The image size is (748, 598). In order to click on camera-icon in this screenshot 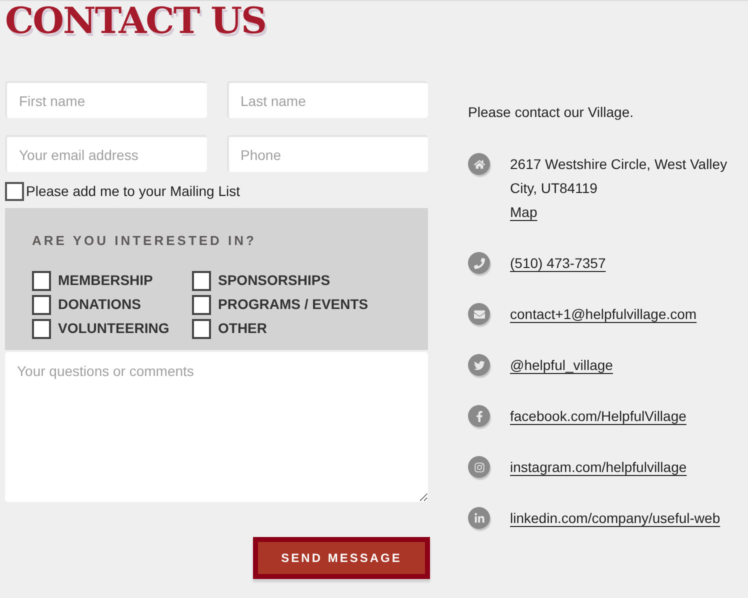, I will do `click(479, 467)`.